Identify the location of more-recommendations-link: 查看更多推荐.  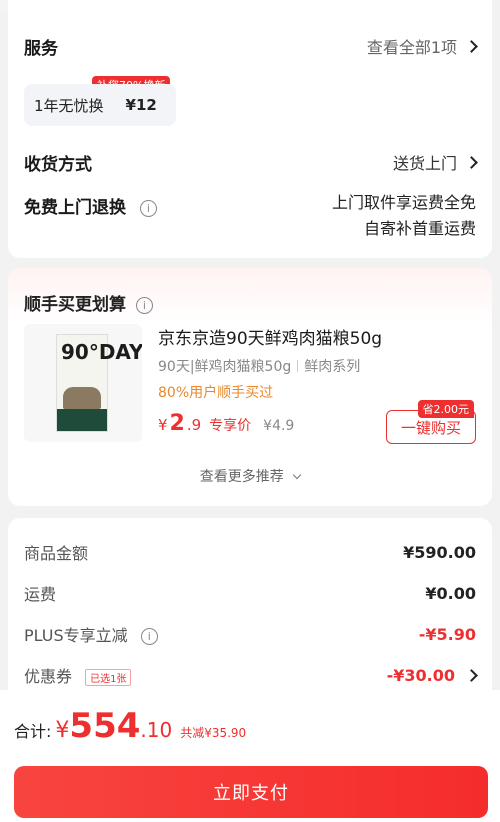
(250, 476).